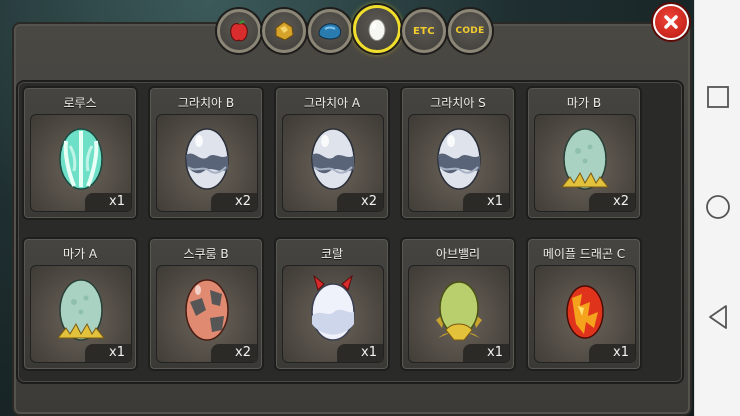 This screenshot has height=416, width=740. What do you see at coordinates (332, 254) in the screenshot?
I see `egg-item-name: 코랄` at bounding box center [332, 254].